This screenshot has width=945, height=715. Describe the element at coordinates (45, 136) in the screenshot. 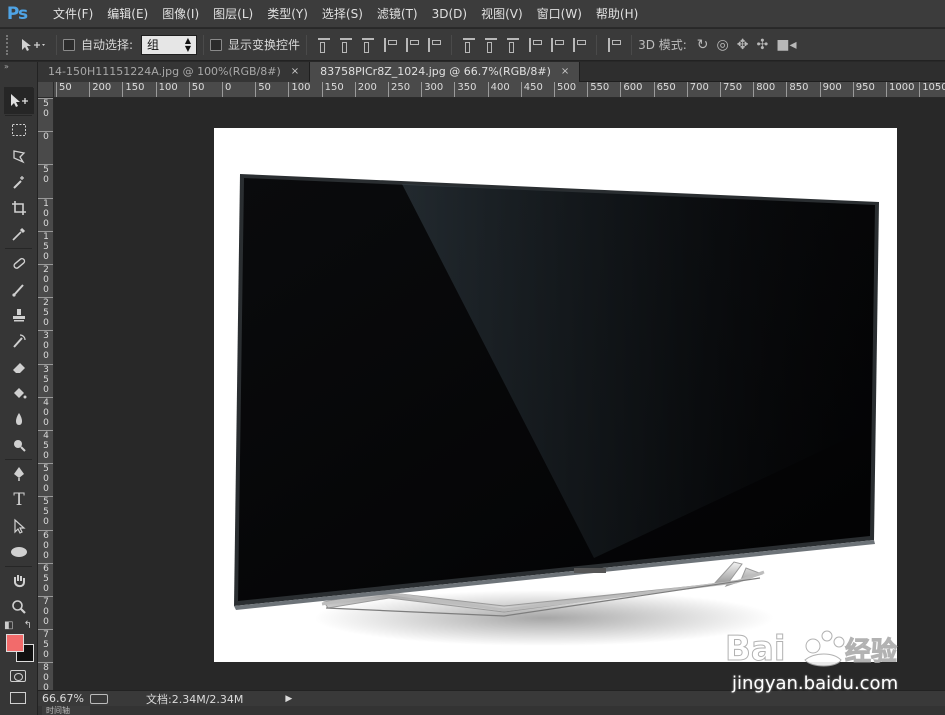

I see `ruler-tick-label: 0` at that location.